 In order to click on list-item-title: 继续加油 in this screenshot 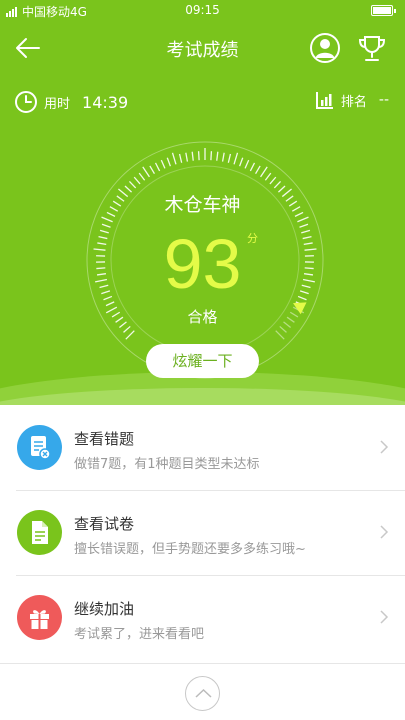, I will do `click(104, 609)`.